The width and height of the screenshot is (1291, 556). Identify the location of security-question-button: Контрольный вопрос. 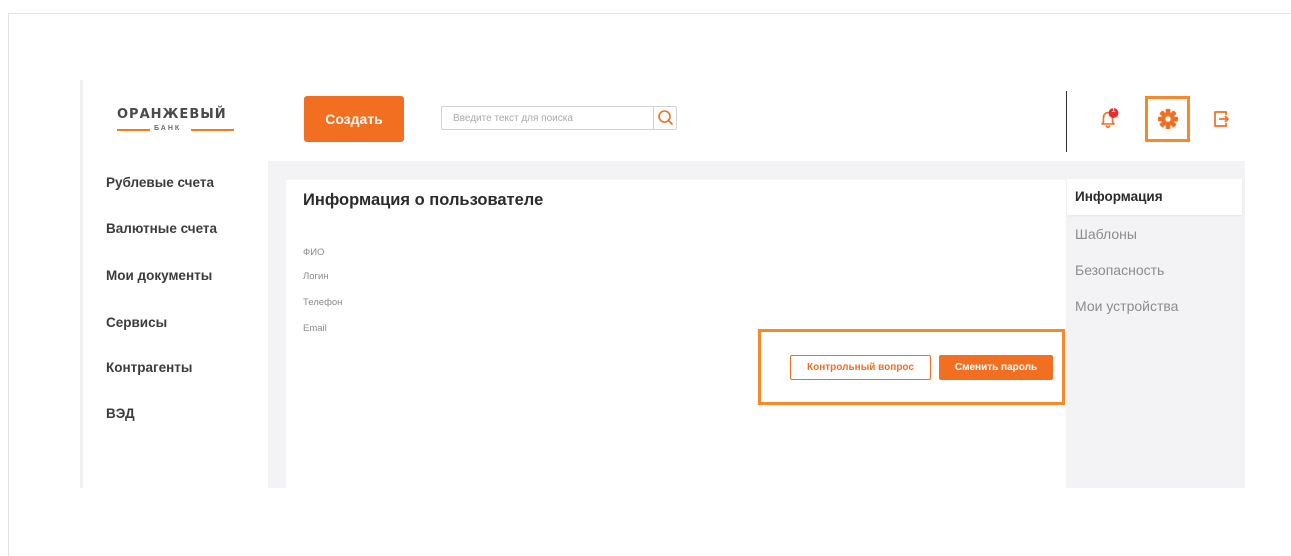
(860, 367).